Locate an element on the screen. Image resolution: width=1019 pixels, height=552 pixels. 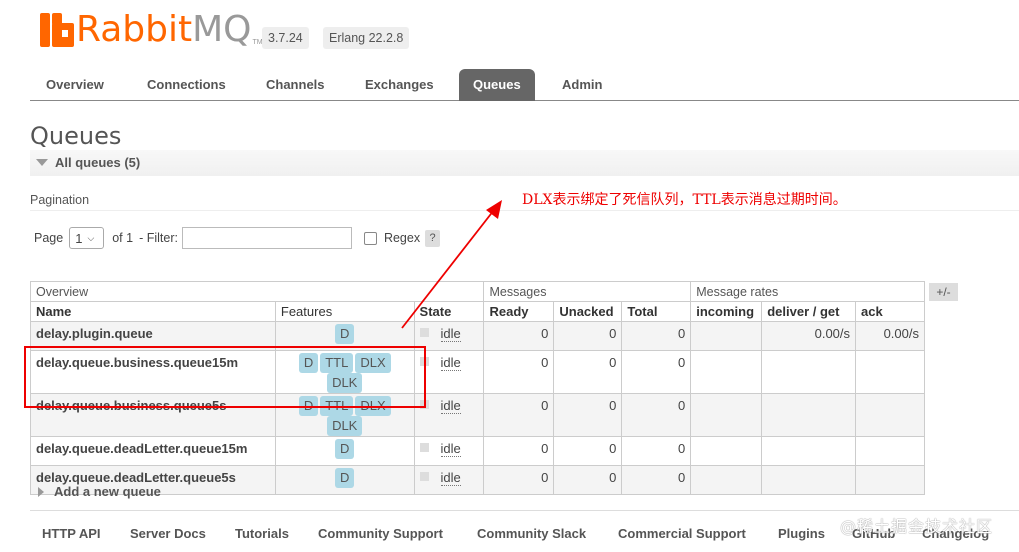
footer-link-community-support: Community Support is located at coordinates (380, 533).